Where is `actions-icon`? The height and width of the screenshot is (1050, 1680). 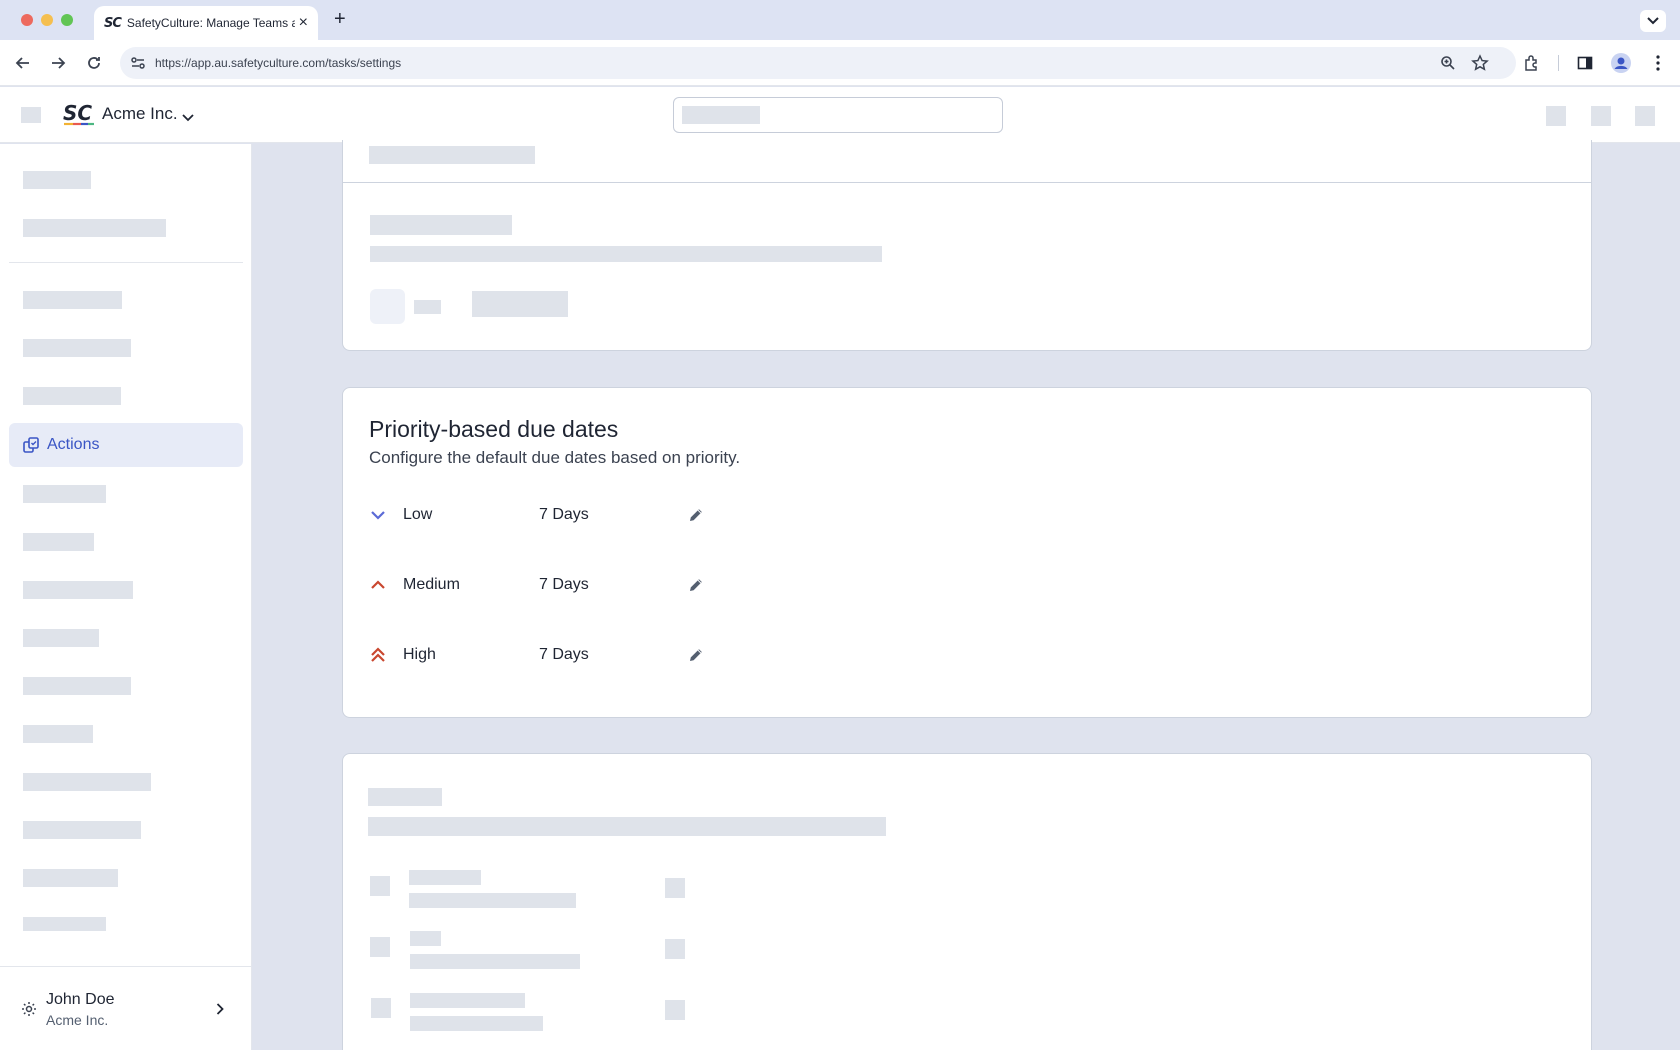
actions-icon is located at coordinates (31, 445).